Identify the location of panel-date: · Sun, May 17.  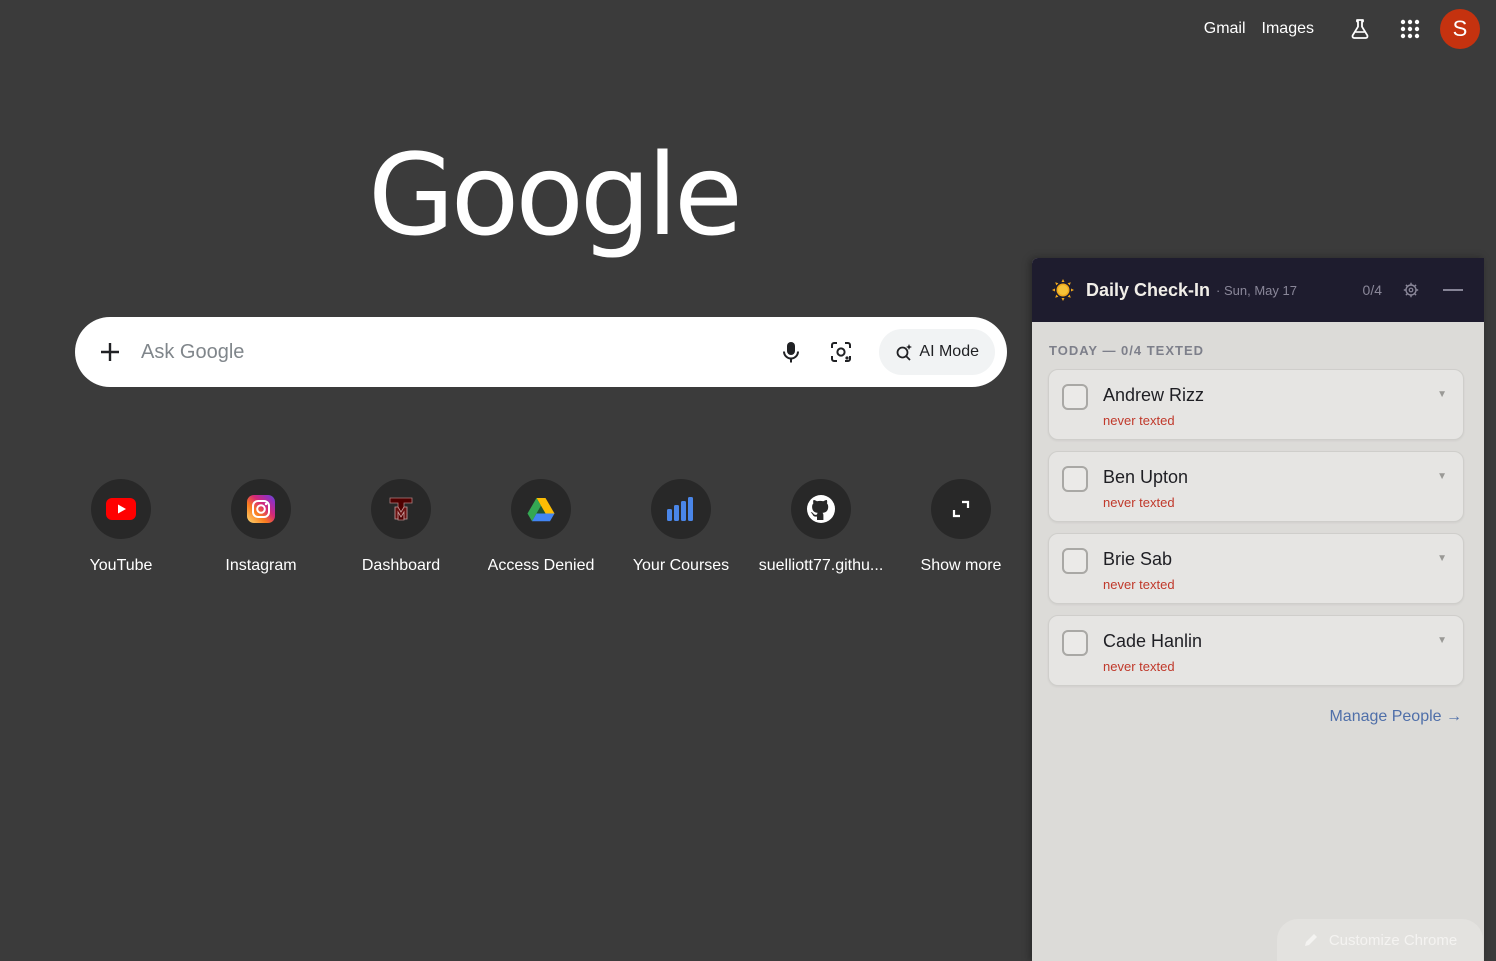
(1256, 290).